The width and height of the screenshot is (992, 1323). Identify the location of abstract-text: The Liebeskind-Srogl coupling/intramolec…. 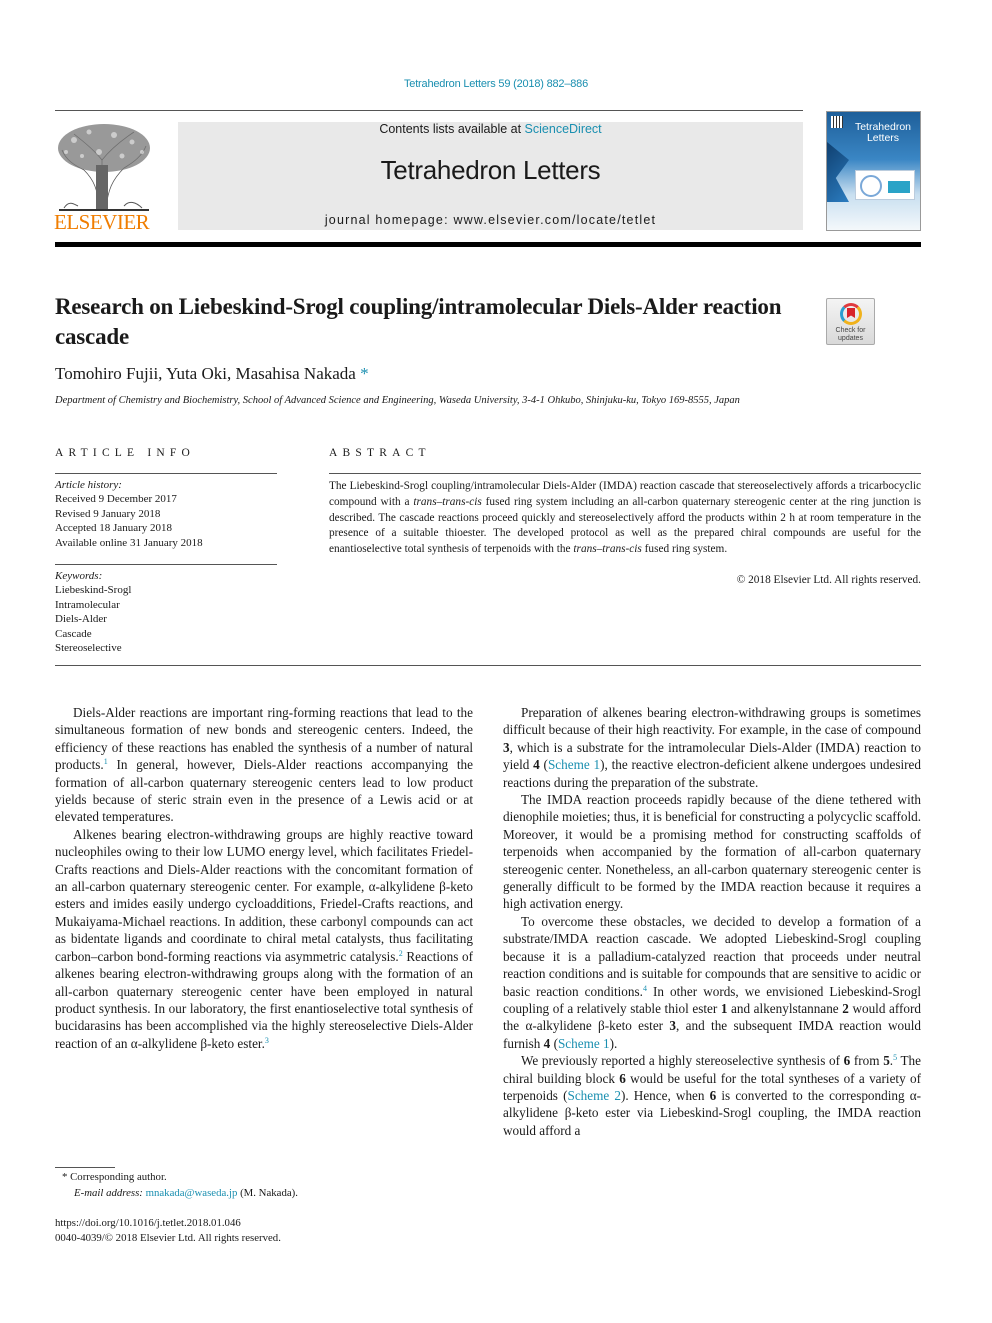
(625, 518).